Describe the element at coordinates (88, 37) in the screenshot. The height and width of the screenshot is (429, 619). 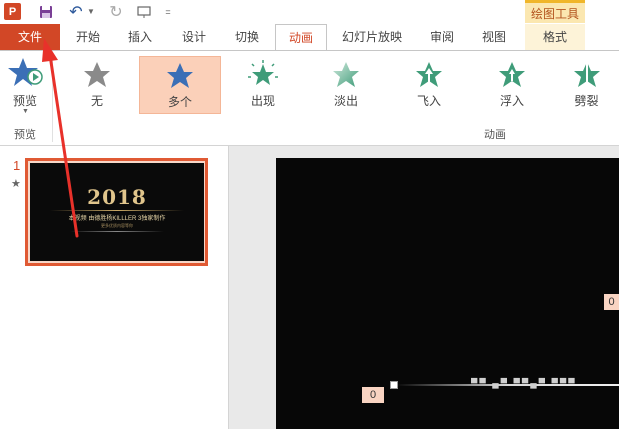
I see `tab-home: 开始` at that location.